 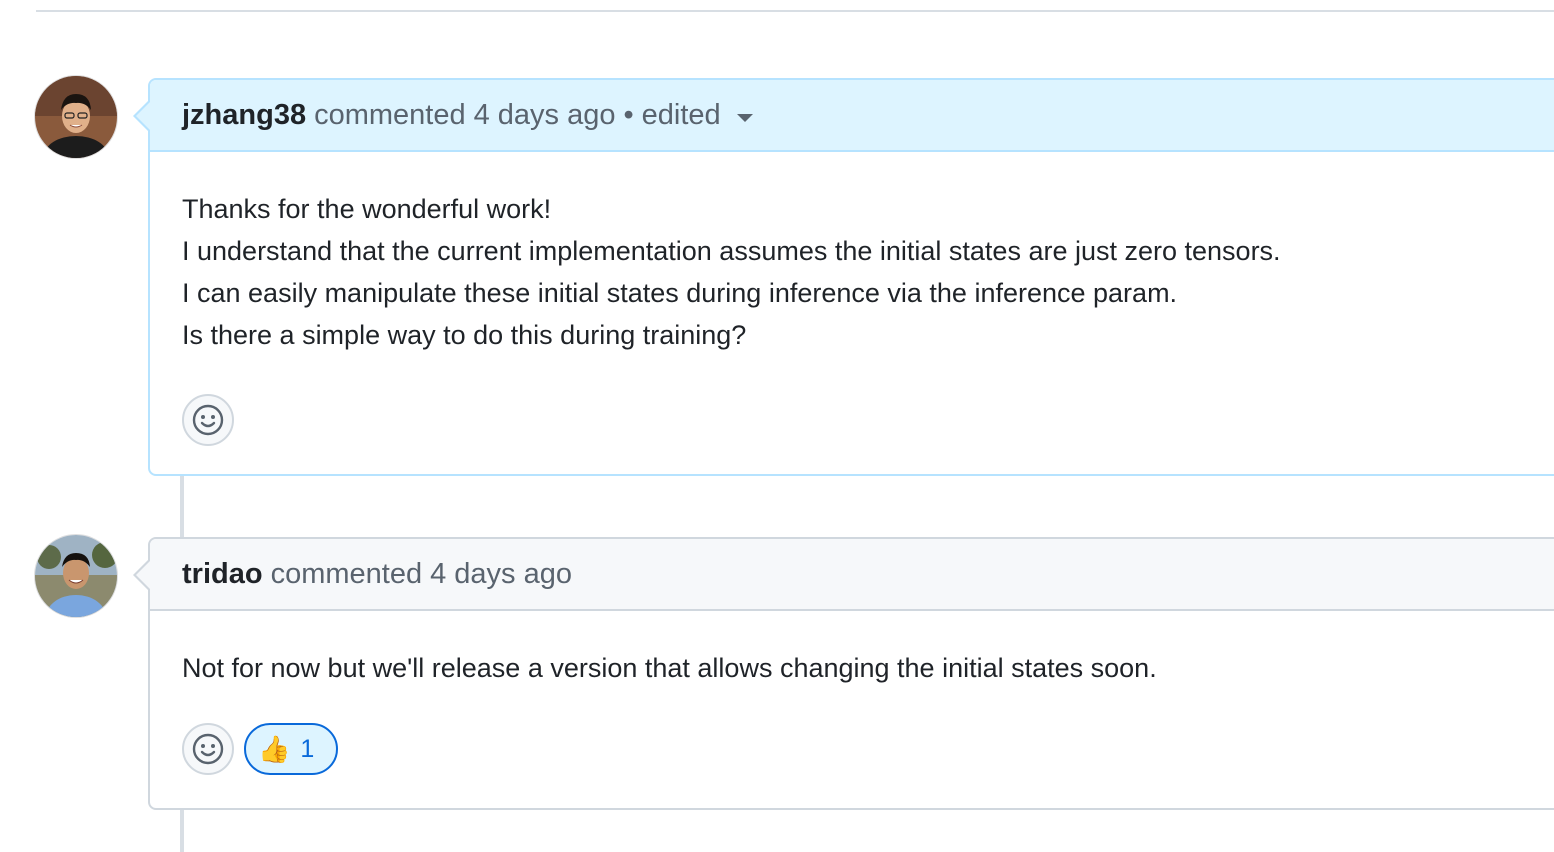 I want to click on avatar-jzhang38, so click(x=76, y=117).